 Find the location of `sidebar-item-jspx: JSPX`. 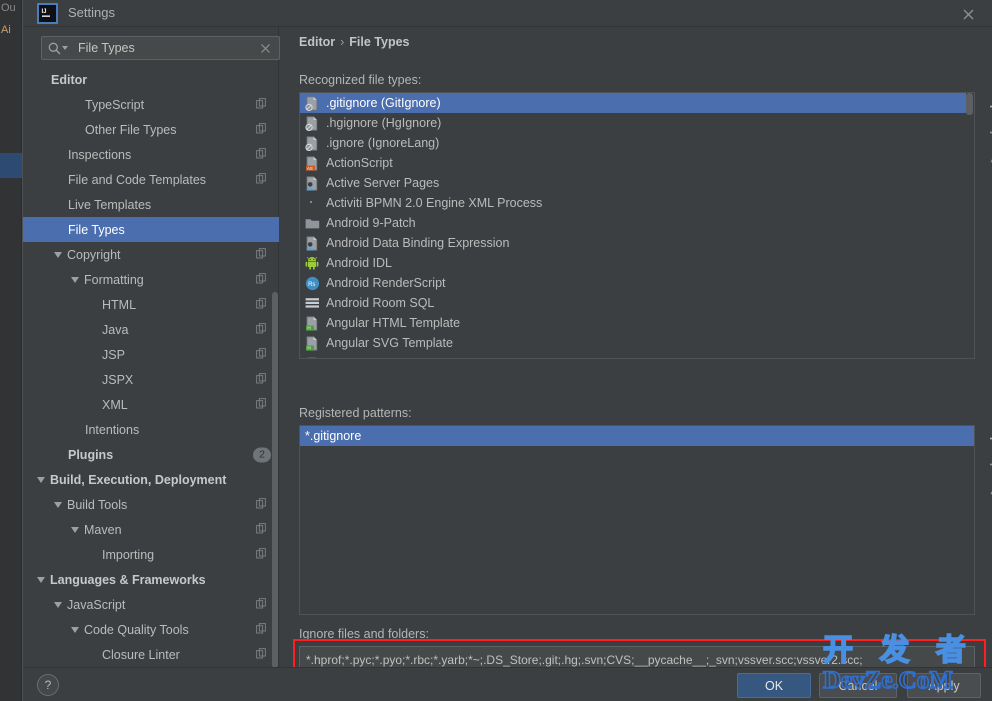

sidebar-item-jspx: JSPX is located at coordinates (151, 379).